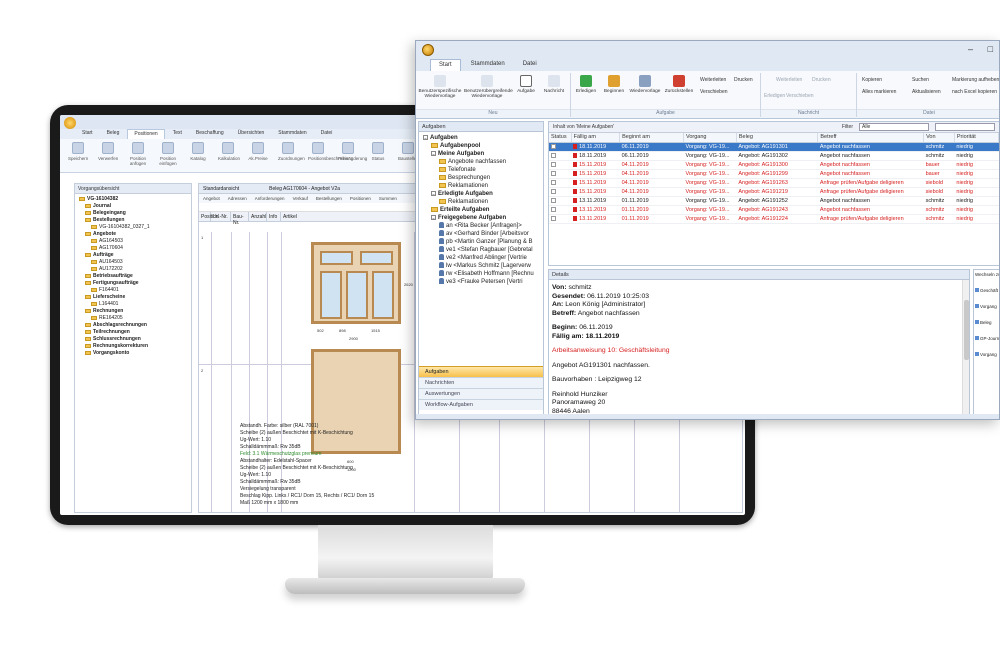  Describe the element at coordinates (990, 49) in the screenshot. I see `maximize-button: □` at that location.